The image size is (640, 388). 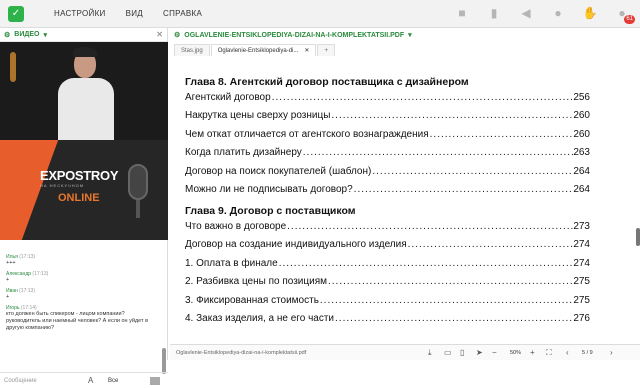 I want to click on toc-row: 3. Фиксированная стоимость 275, so click(x=387, y=300).